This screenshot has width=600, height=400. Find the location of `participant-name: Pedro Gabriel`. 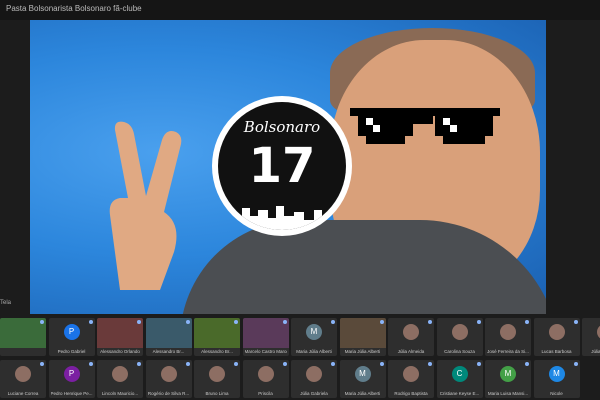

participant-name: Pedro Gabriel is located at coordinates (71, 351).